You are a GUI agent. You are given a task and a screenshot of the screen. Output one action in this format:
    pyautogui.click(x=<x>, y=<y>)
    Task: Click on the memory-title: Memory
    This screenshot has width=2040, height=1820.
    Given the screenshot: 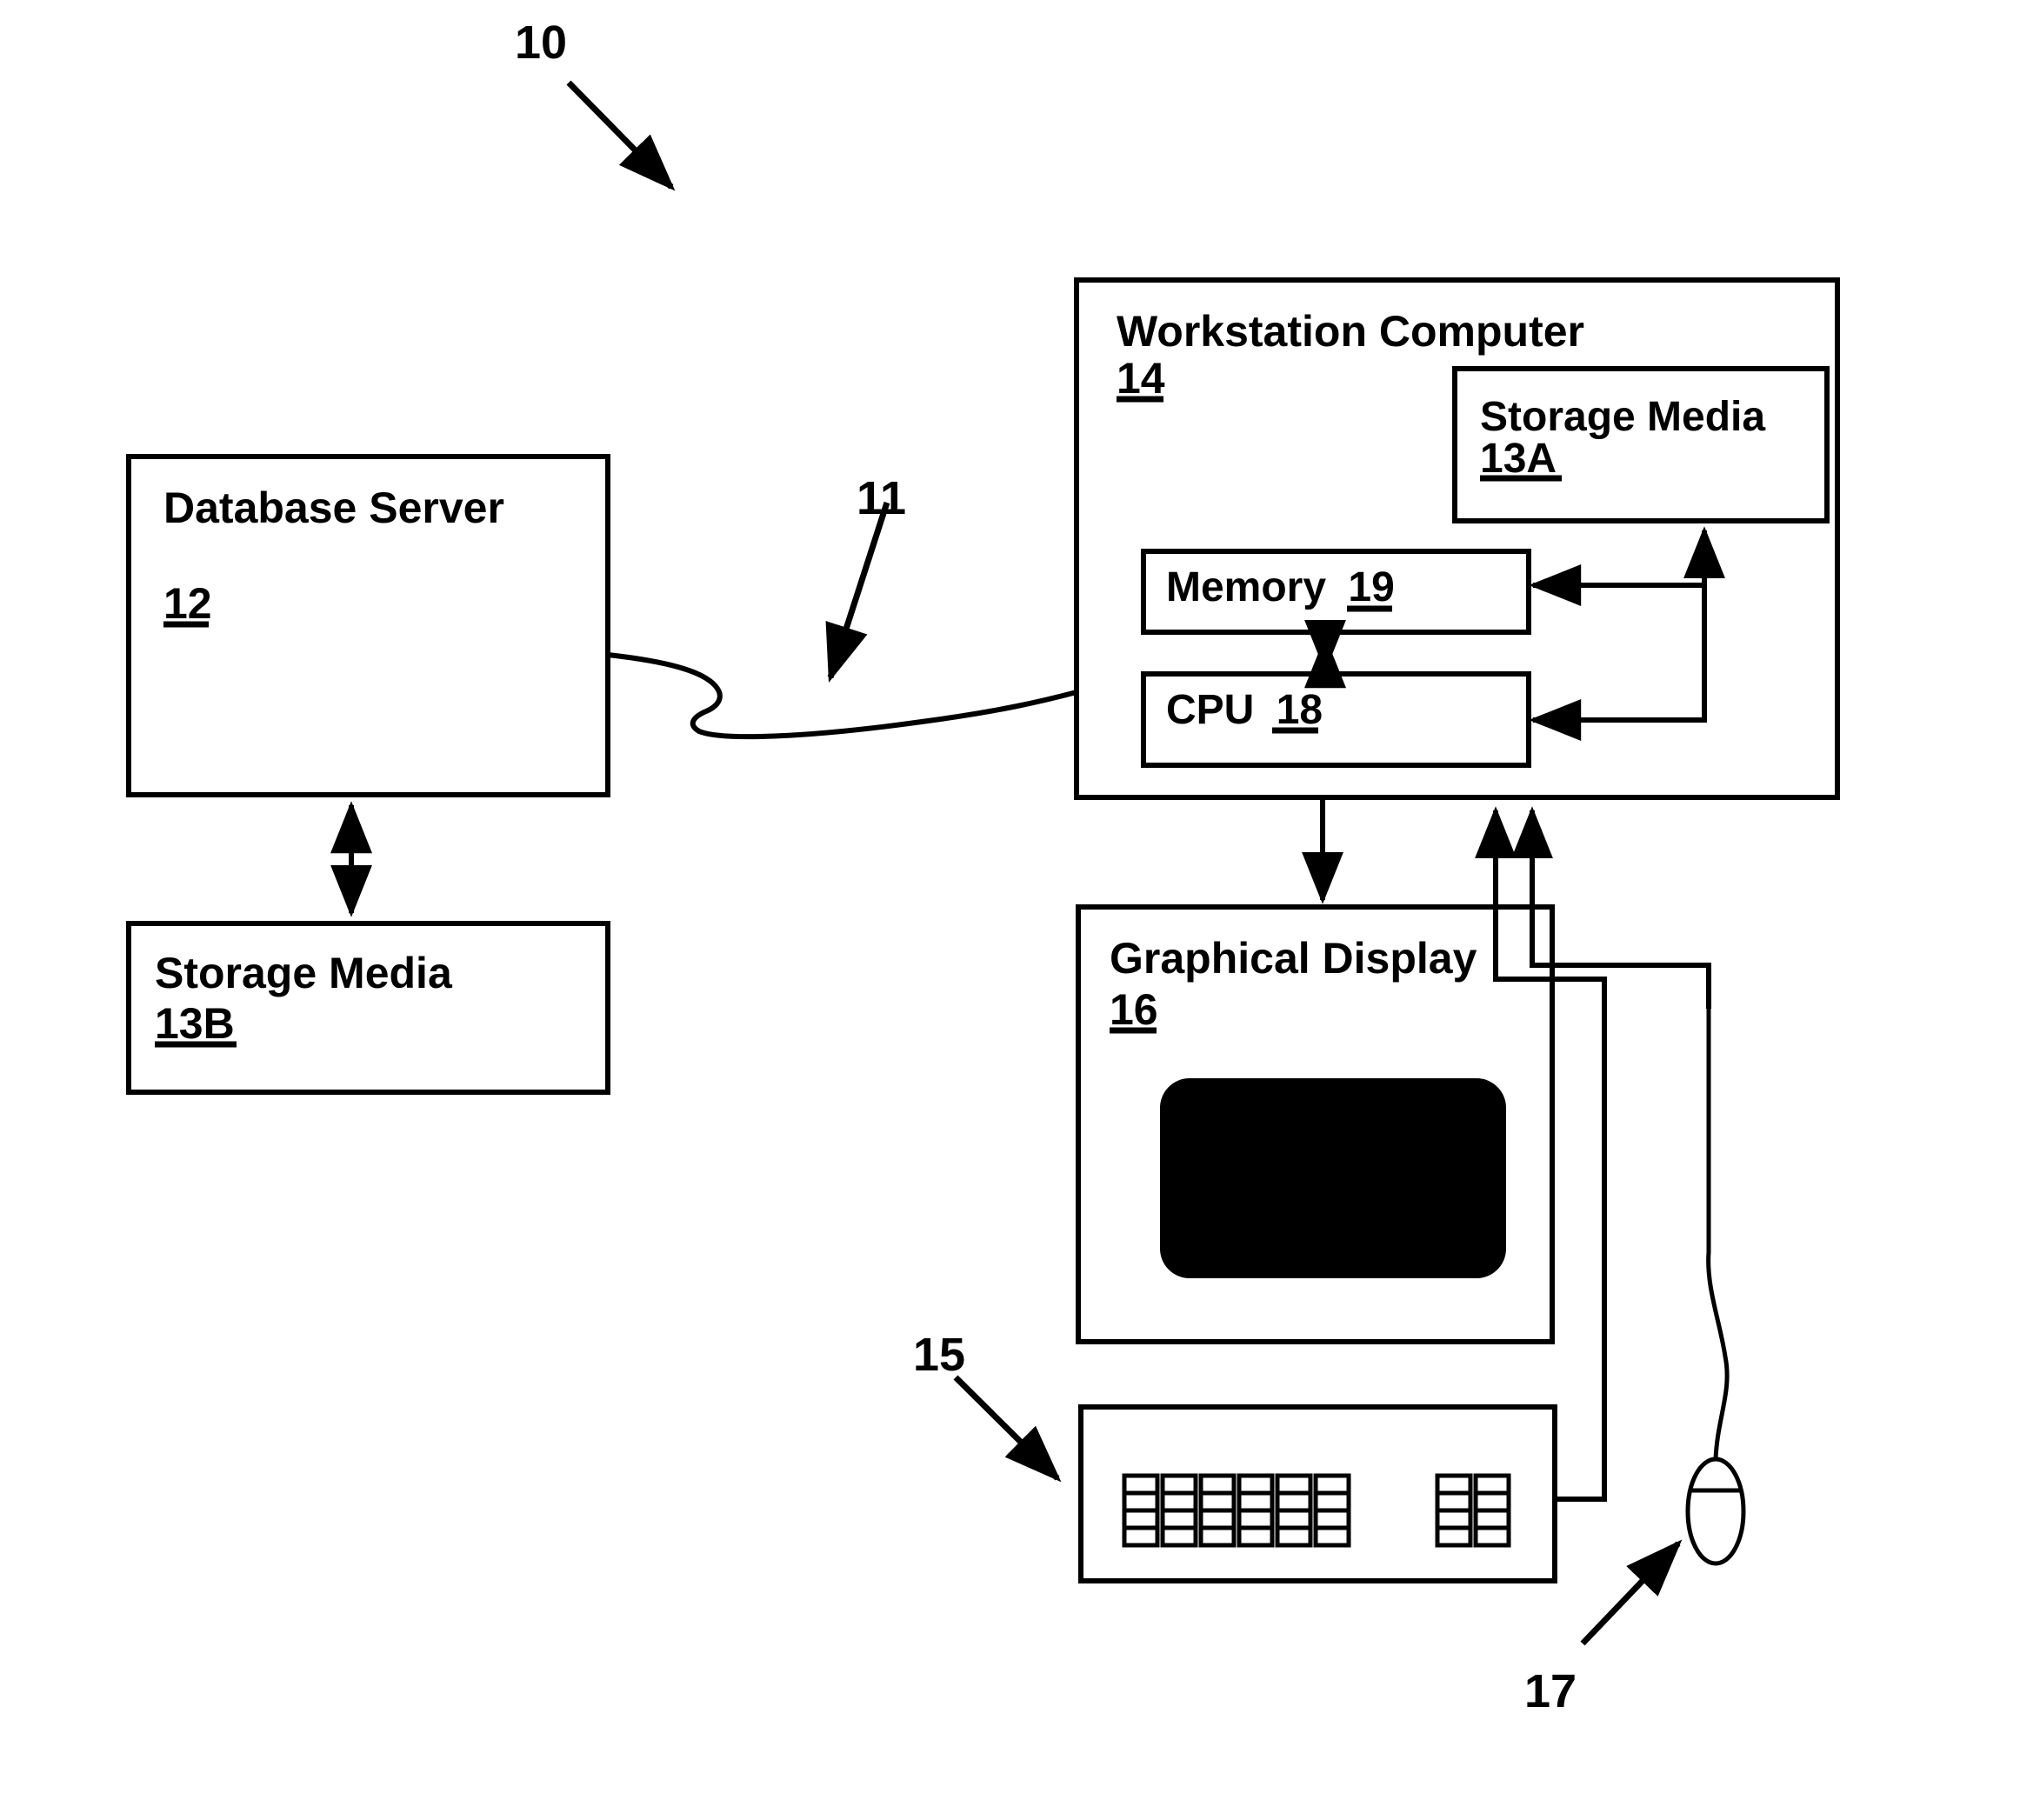 What is the action you would take?
    pyautogui.click(x=1246, y=587)
    